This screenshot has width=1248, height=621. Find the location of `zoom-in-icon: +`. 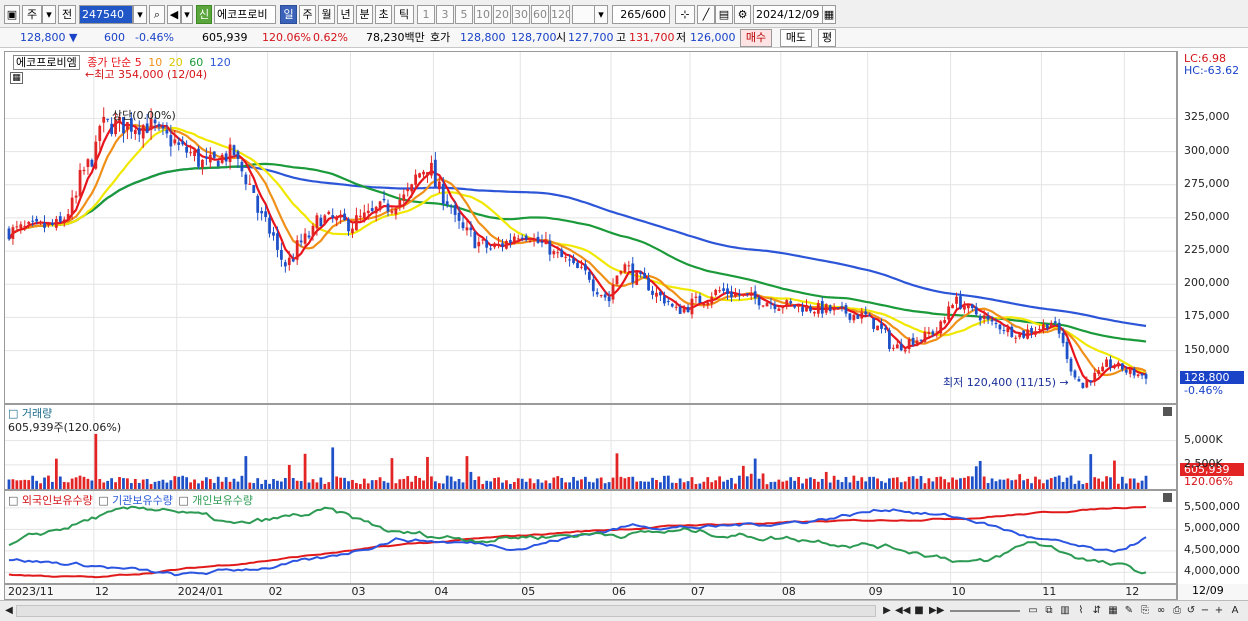

zoom-in-icon: + is located at coordinates (1219, 611).